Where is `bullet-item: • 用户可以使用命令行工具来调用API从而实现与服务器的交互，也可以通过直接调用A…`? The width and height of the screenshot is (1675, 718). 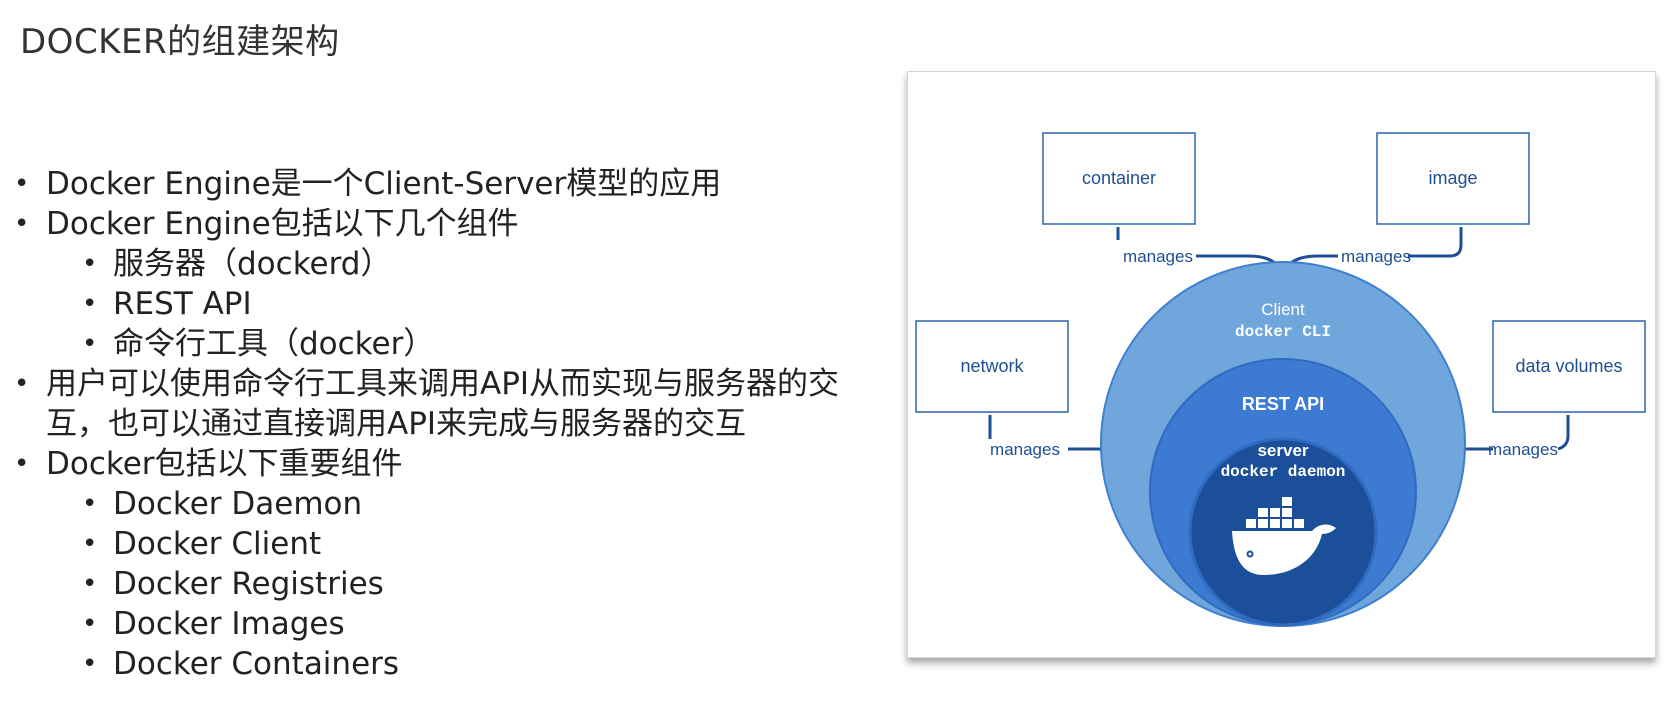 bullet-item: • 用户可以使用命令行工具来调用API从而实现与服务器的交互，也可以通过直接调用A… is located at coordinates (449, 404).